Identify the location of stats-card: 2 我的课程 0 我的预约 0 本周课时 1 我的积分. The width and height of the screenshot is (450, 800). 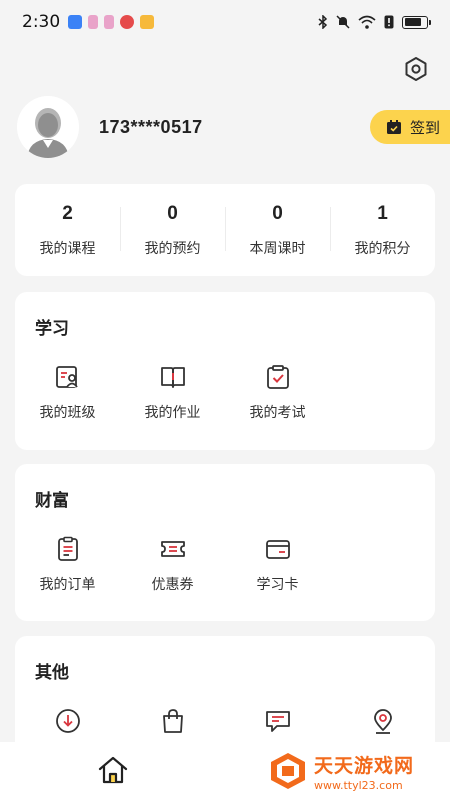
(225, 230).